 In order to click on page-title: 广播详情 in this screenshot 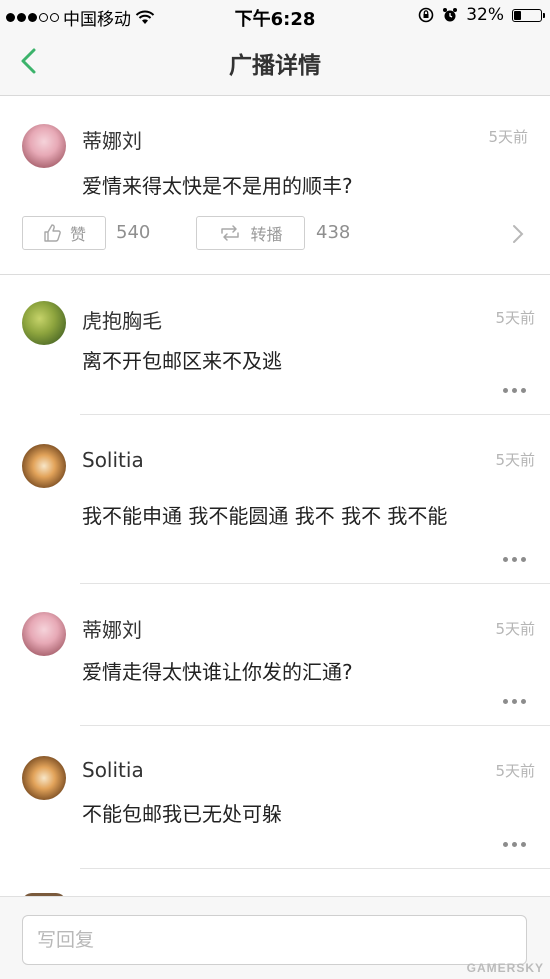, I will do `click(275, 66)`.